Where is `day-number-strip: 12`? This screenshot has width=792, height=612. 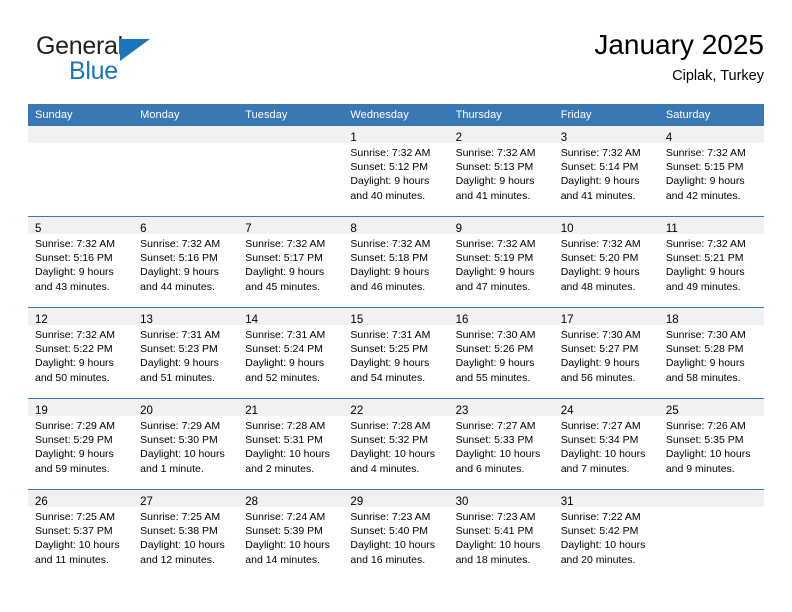
day-number-strip: 12 is located at coordinates (81, 317).